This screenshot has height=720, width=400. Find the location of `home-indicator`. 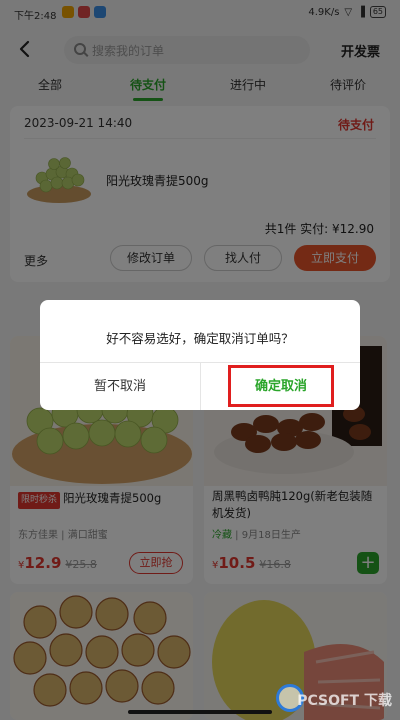

home-indicator is located at coordinates (200, 712).